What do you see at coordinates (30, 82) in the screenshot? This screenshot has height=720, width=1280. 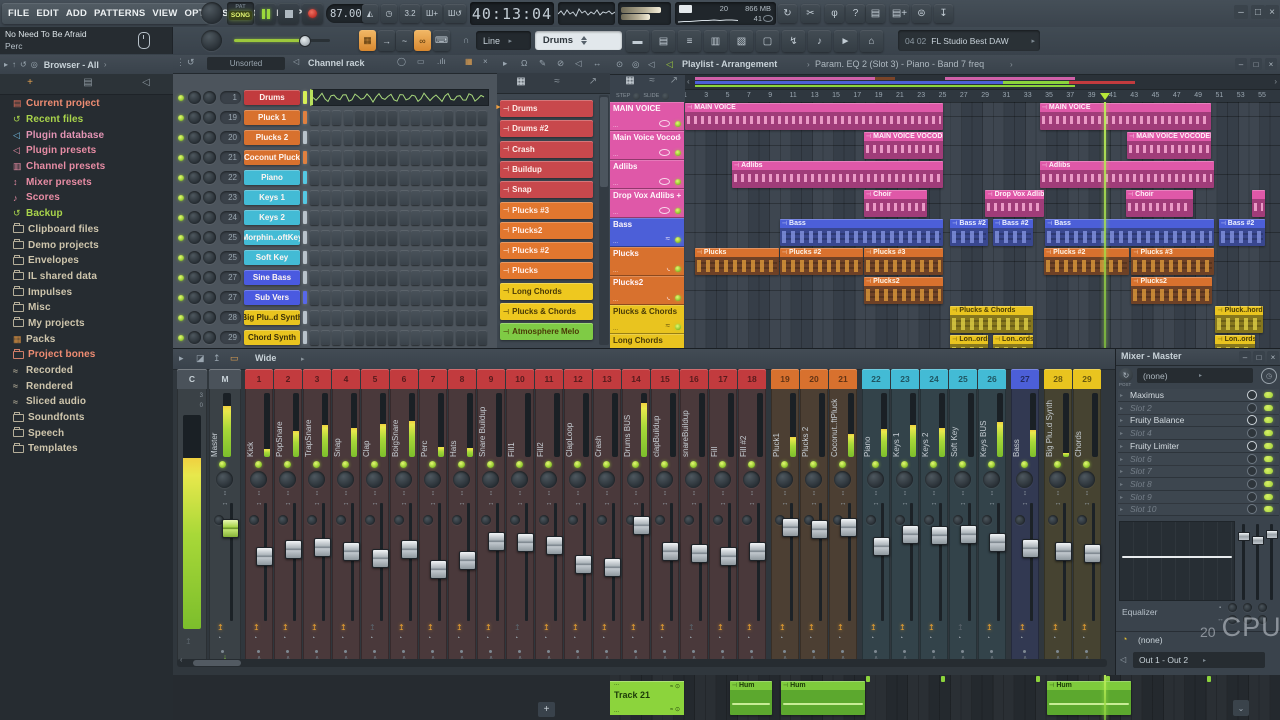 I see `add-tab-icon: +` at bounding box center [30, 82].